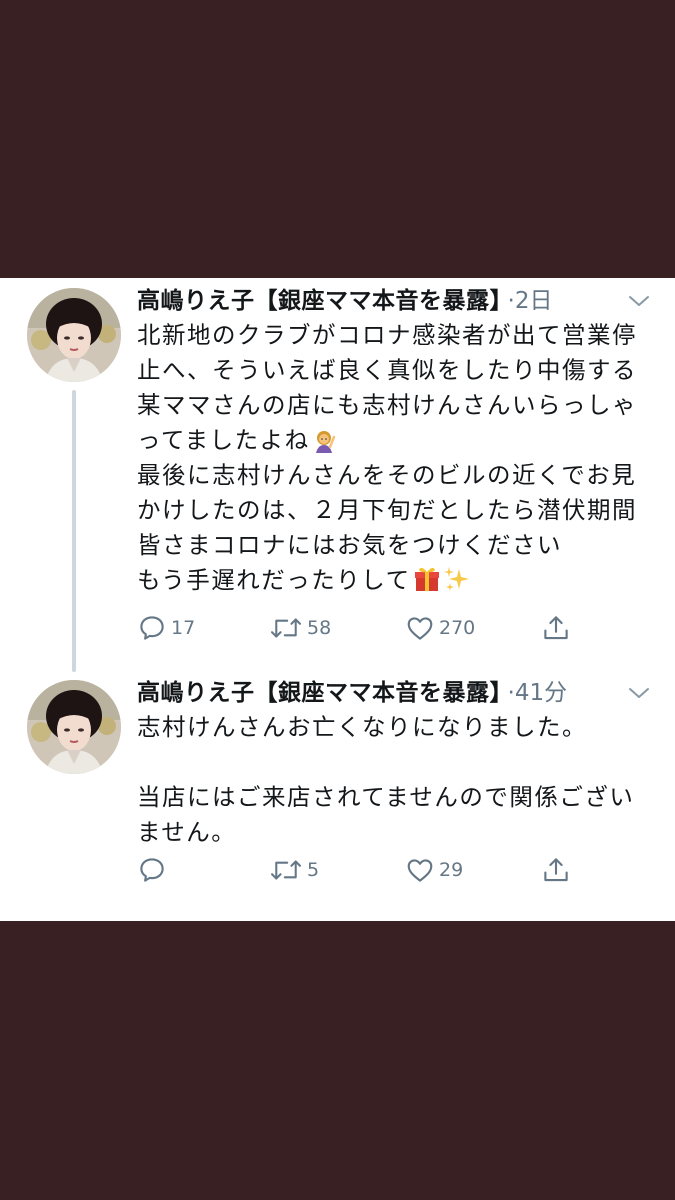 Image resolution: width=675 pixels, height=1200 pixels. I want to click on tweet-header: 高嶋りえ子【銀座ママ本音を暴露】 ·2日, so click(387, 301).